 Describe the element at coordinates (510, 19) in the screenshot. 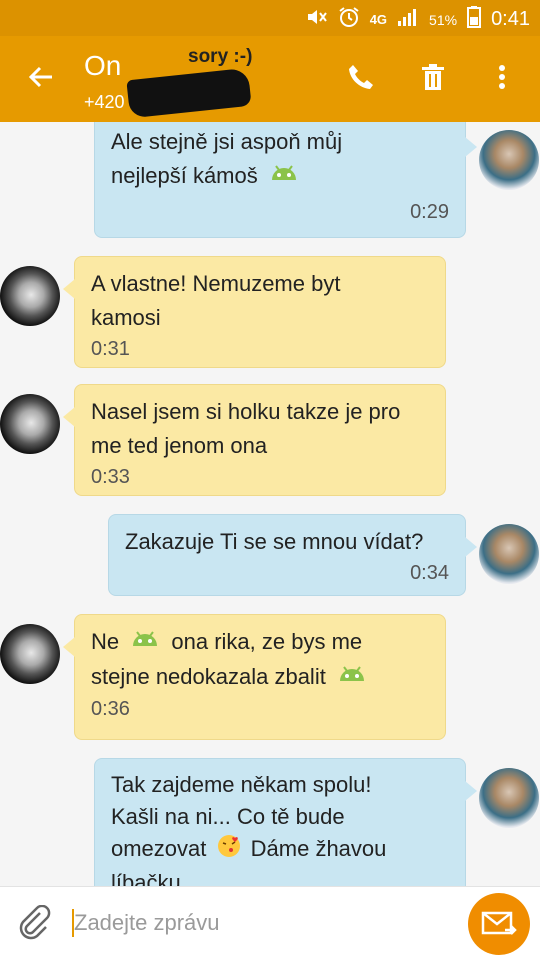

I see `clock: 0:41` at that location.